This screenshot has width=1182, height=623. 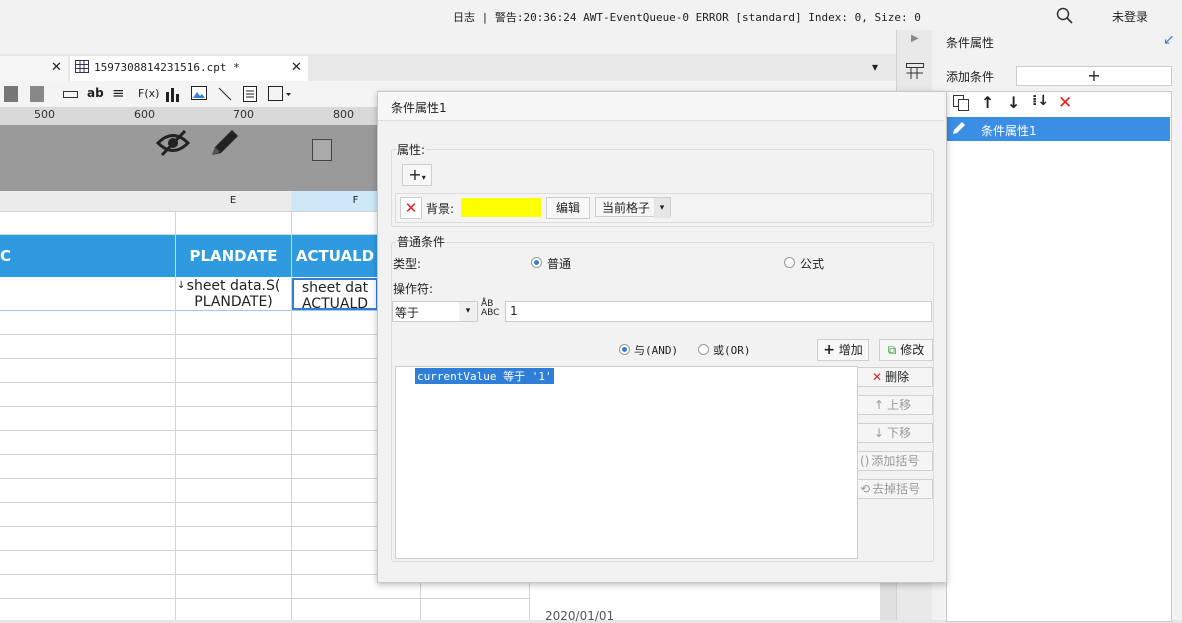 What do you see at coordinates (407, 264) in the screenshot?
I see `type-label: 类型:` at bounding box center [407, 264].